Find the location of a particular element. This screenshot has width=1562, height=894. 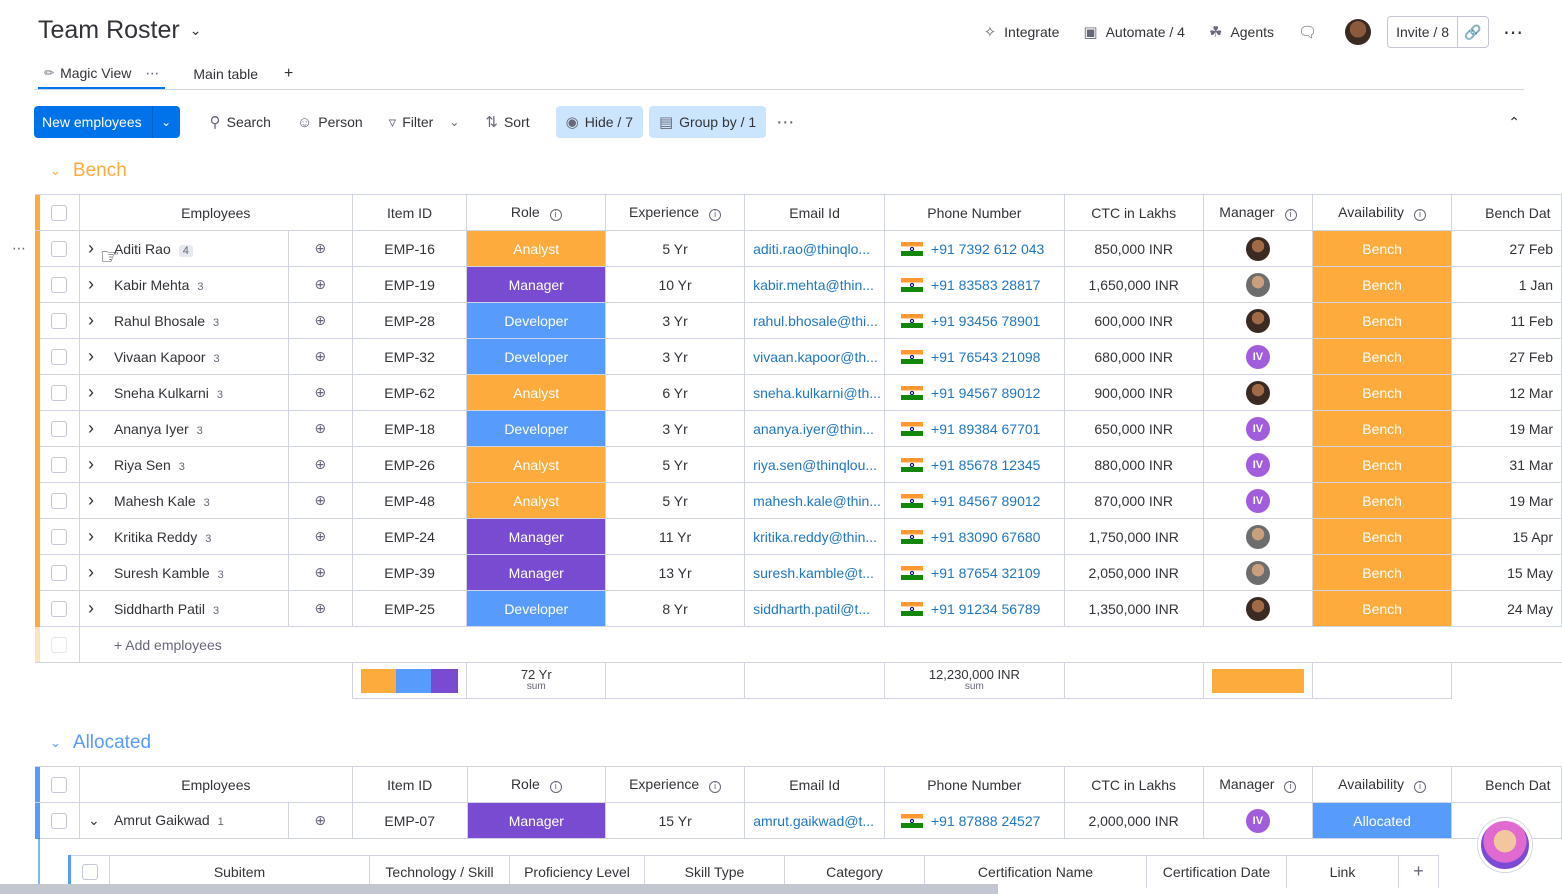

experience-cell: 3 Yr is located at coordinates (675, 320).